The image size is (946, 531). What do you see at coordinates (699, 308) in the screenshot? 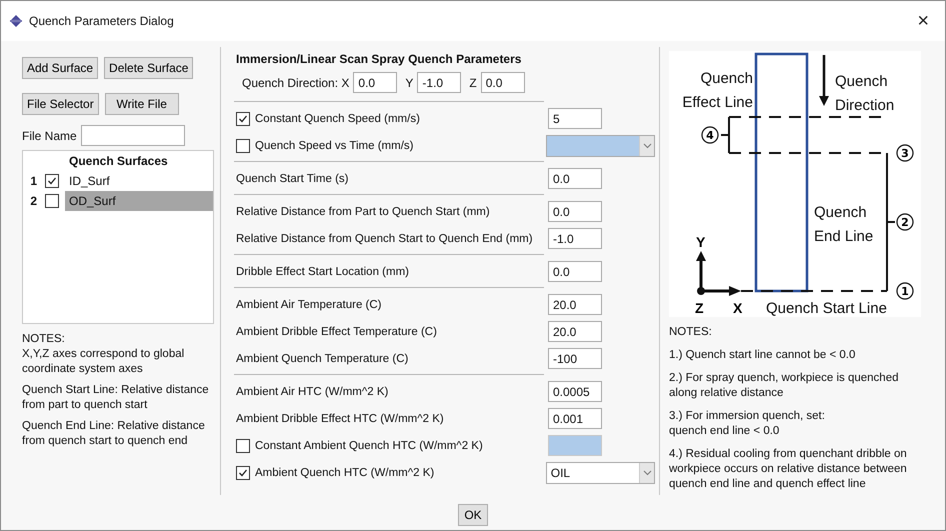
I see `axis-label: Z` at bounding box center [699, 308].